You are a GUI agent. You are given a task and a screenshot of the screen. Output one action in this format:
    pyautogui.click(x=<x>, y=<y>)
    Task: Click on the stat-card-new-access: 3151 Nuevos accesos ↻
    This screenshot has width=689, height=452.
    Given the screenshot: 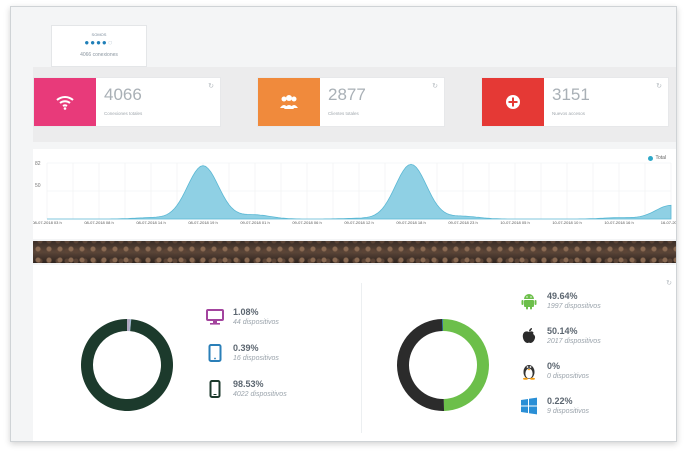 What is the action you would take?
    pyautogui.click(x=575, y=102)
    